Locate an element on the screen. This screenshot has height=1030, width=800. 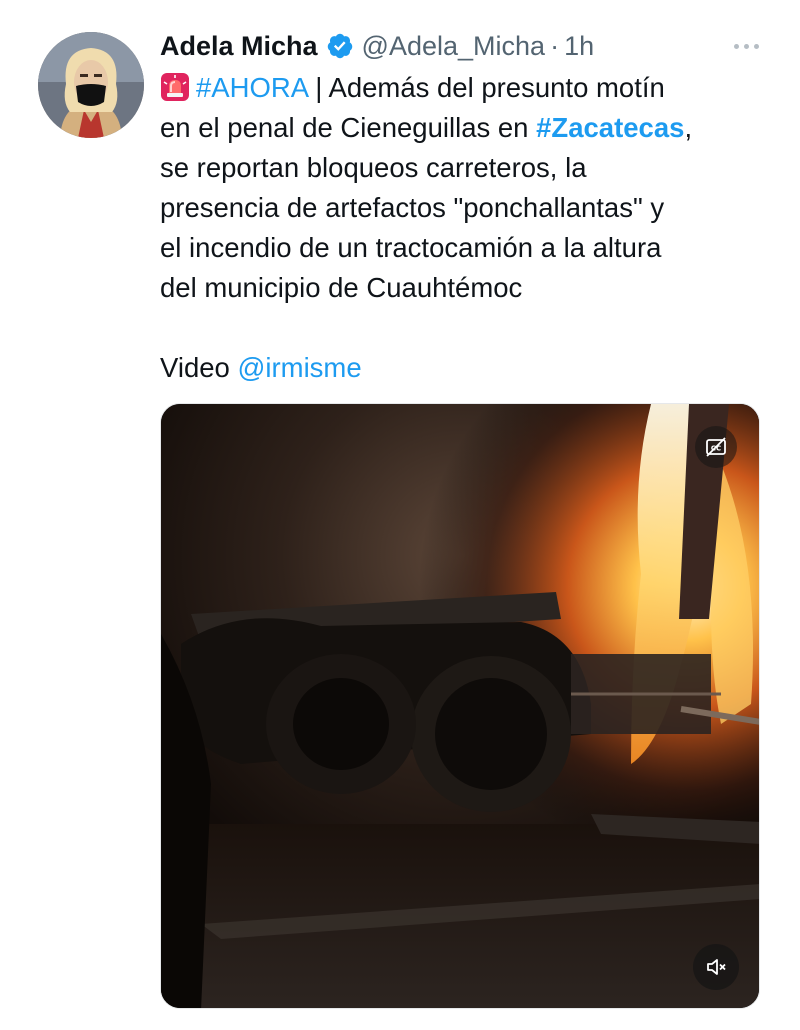
tweet-credit-line: Video @irmisme is located at coordinates (465, 368).